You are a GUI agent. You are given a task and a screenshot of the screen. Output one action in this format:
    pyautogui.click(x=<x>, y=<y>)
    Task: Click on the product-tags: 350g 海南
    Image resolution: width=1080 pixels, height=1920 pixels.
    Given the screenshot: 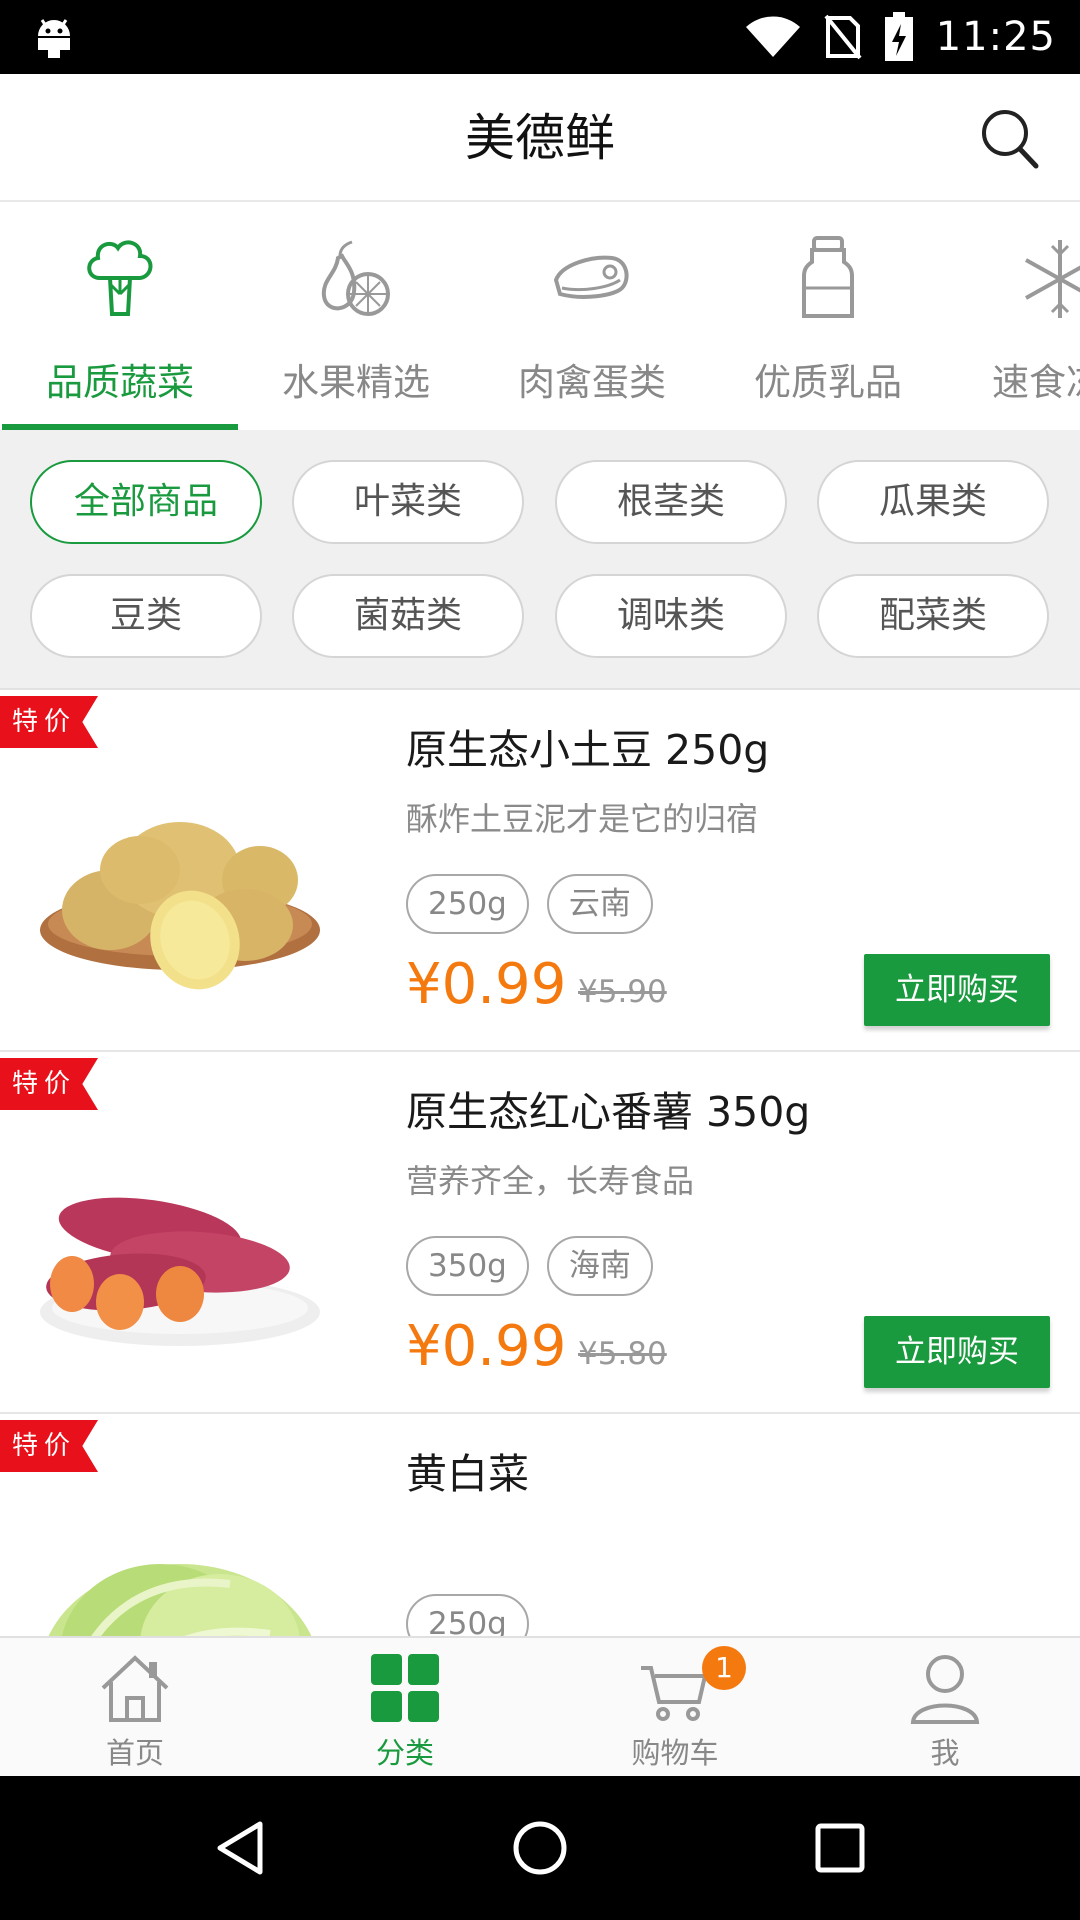 What is the action you would take?
    pyautogui.click(x=529, y=1266)
    